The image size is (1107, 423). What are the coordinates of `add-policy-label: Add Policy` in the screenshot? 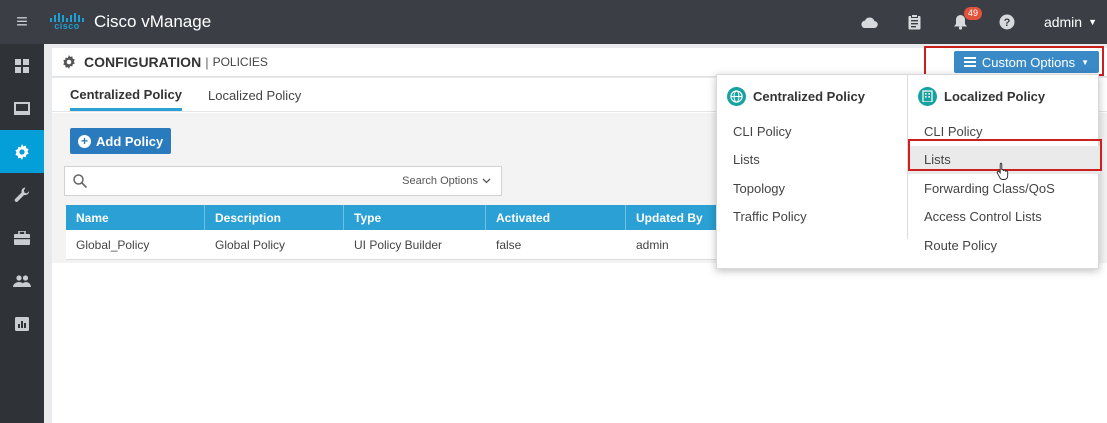 It's located at (130, 141).